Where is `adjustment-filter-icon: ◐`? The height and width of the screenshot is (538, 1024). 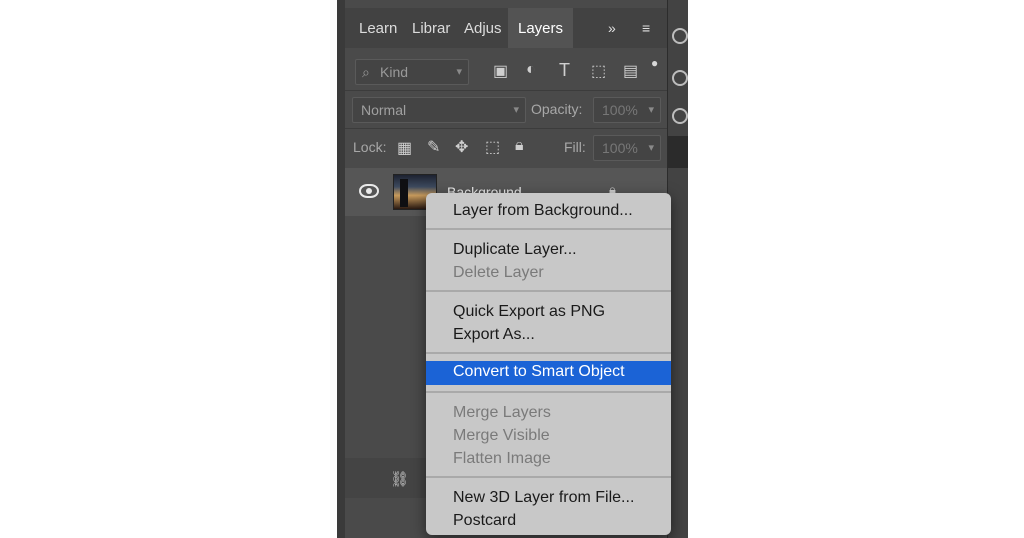
adjustment-filter-icon: ◐ is located at coordinates (531, 70).